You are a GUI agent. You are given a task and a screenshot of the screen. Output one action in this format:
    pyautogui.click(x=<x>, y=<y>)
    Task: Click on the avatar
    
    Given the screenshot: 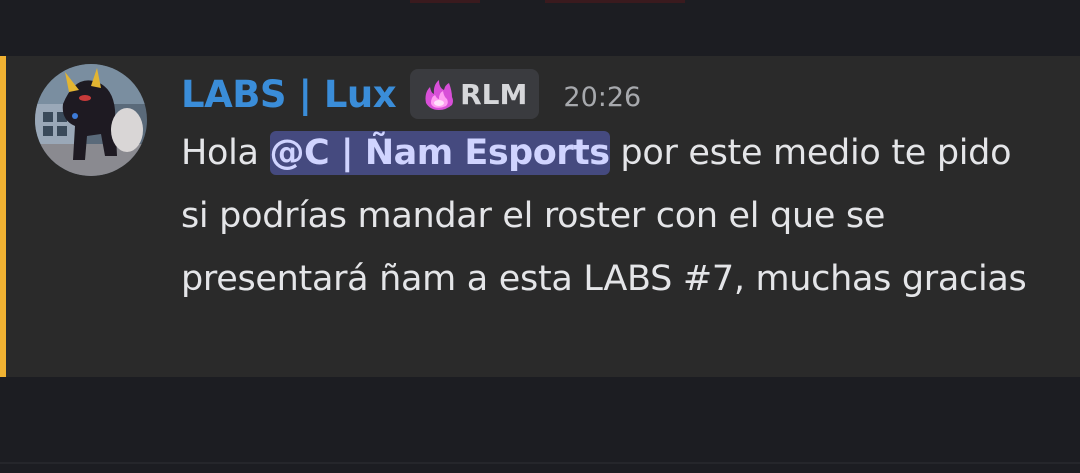 What is the action you would take?
    pyautogui.click(x=91, y=120)
    